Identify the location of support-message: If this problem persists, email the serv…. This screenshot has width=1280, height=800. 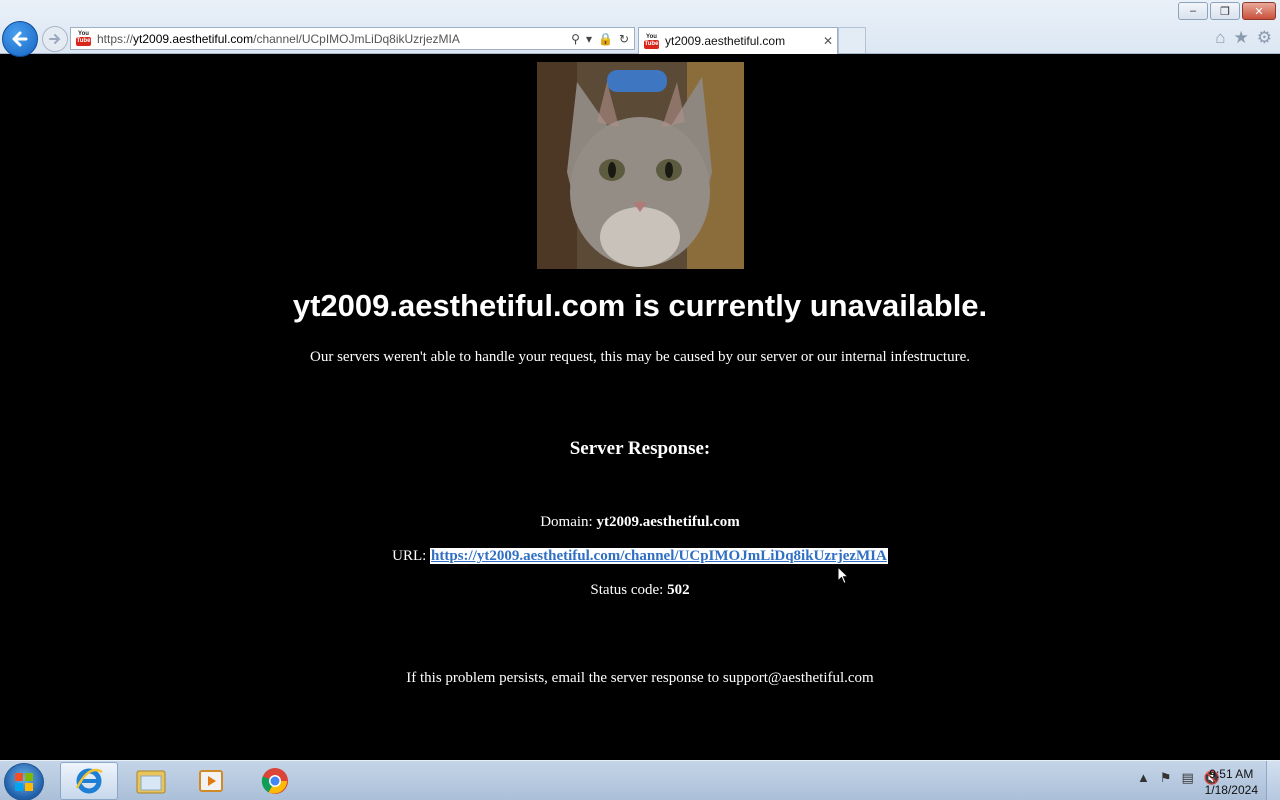
(640, 678).